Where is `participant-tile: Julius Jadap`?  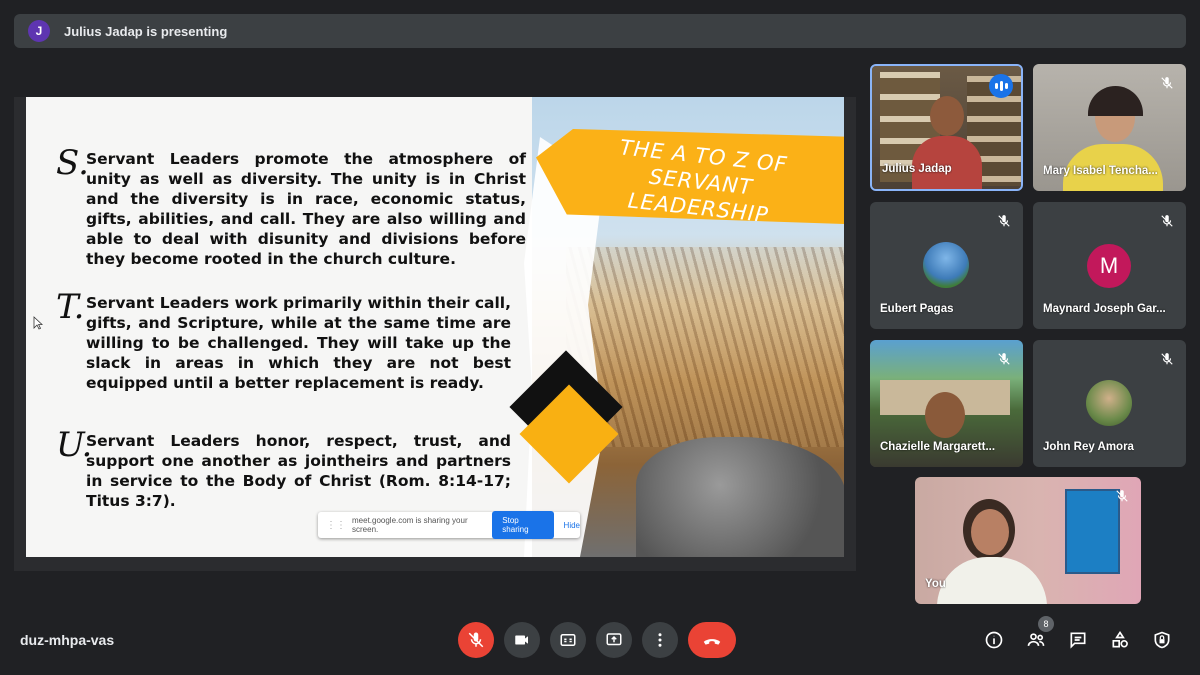
participant-tile: Julius Jadap is located at coordinates (946, 127).